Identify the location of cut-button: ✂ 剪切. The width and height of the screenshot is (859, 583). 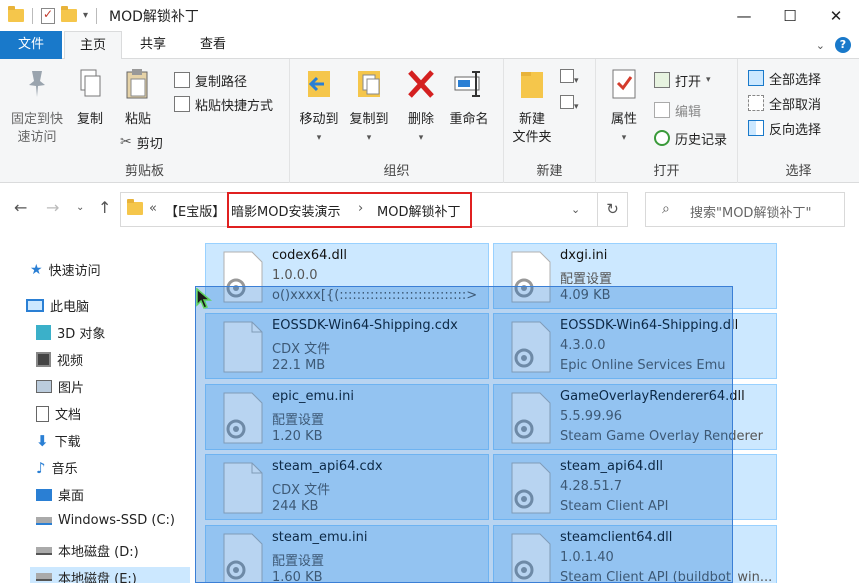
(141, 142).